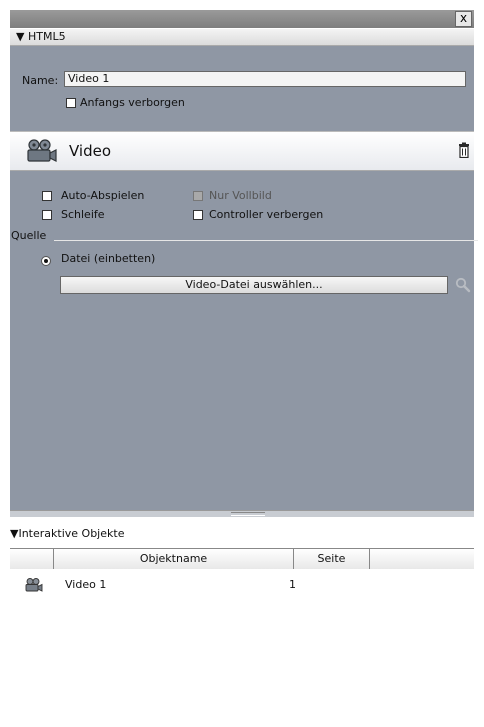 The height and width of the screenshot is (727, 484). Describe the element at coordinates (40, 80) in the screenshot. I see `name-label: Name:` at that location.